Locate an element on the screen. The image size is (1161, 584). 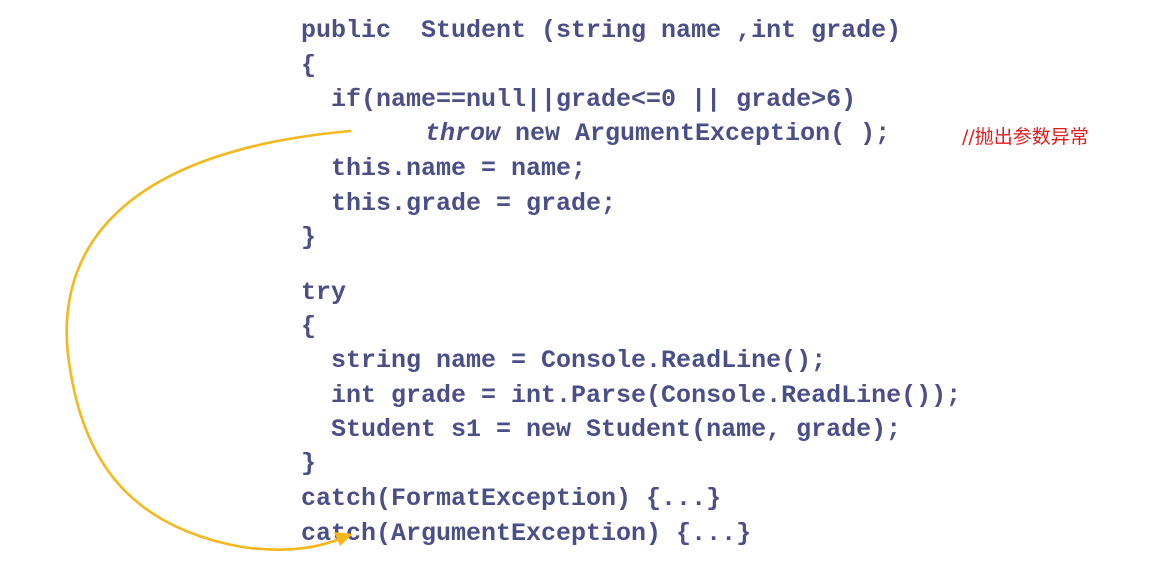
constructor-signature: public Student (string name ,int grade) is located at coordinates (601, 30).